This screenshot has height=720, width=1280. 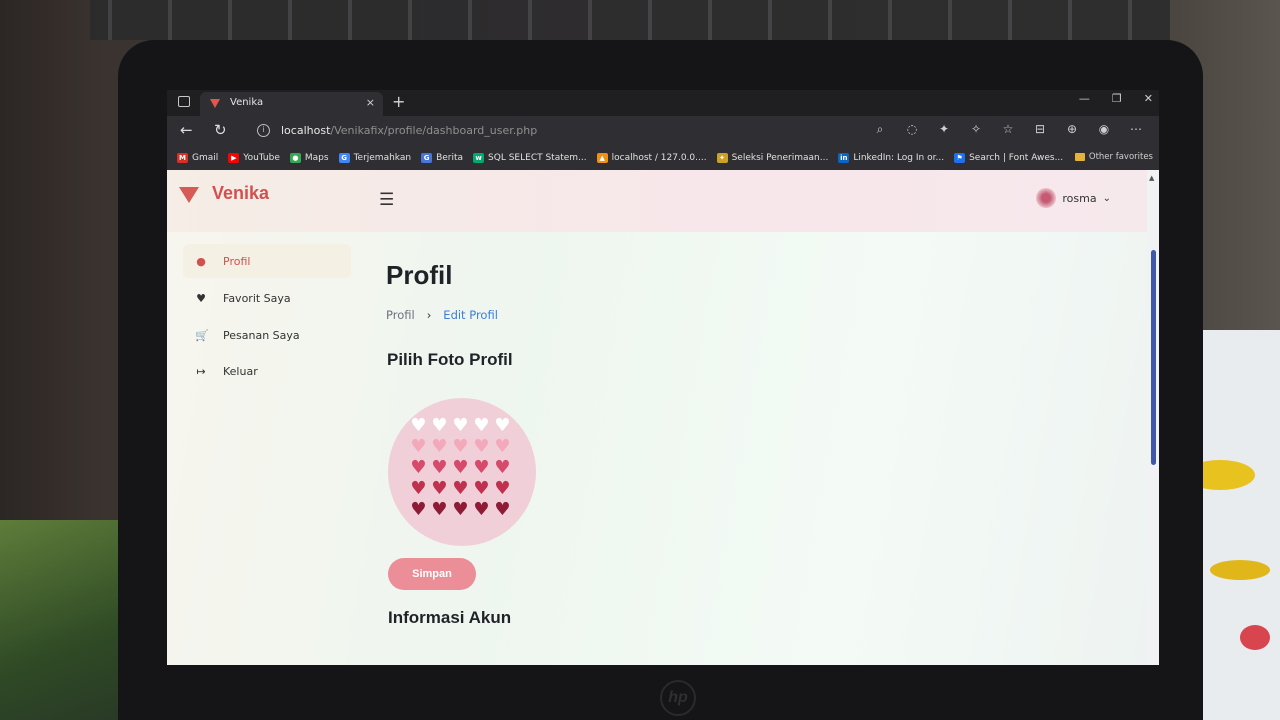 I want to click on other-favorites: Other favorites, so click(x=1113, y=157).